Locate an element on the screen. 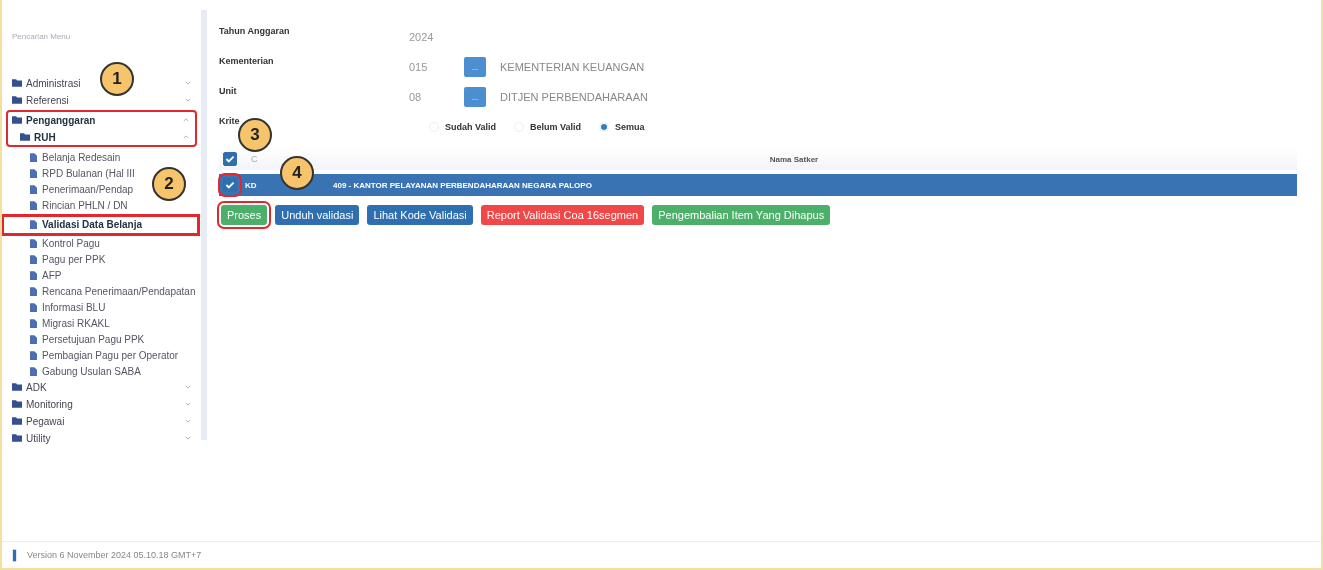 This screenshot has height=570, width=1323. menu-item: Rencana Penerimaan/Pendapatan is located at coordinates (113, 292).